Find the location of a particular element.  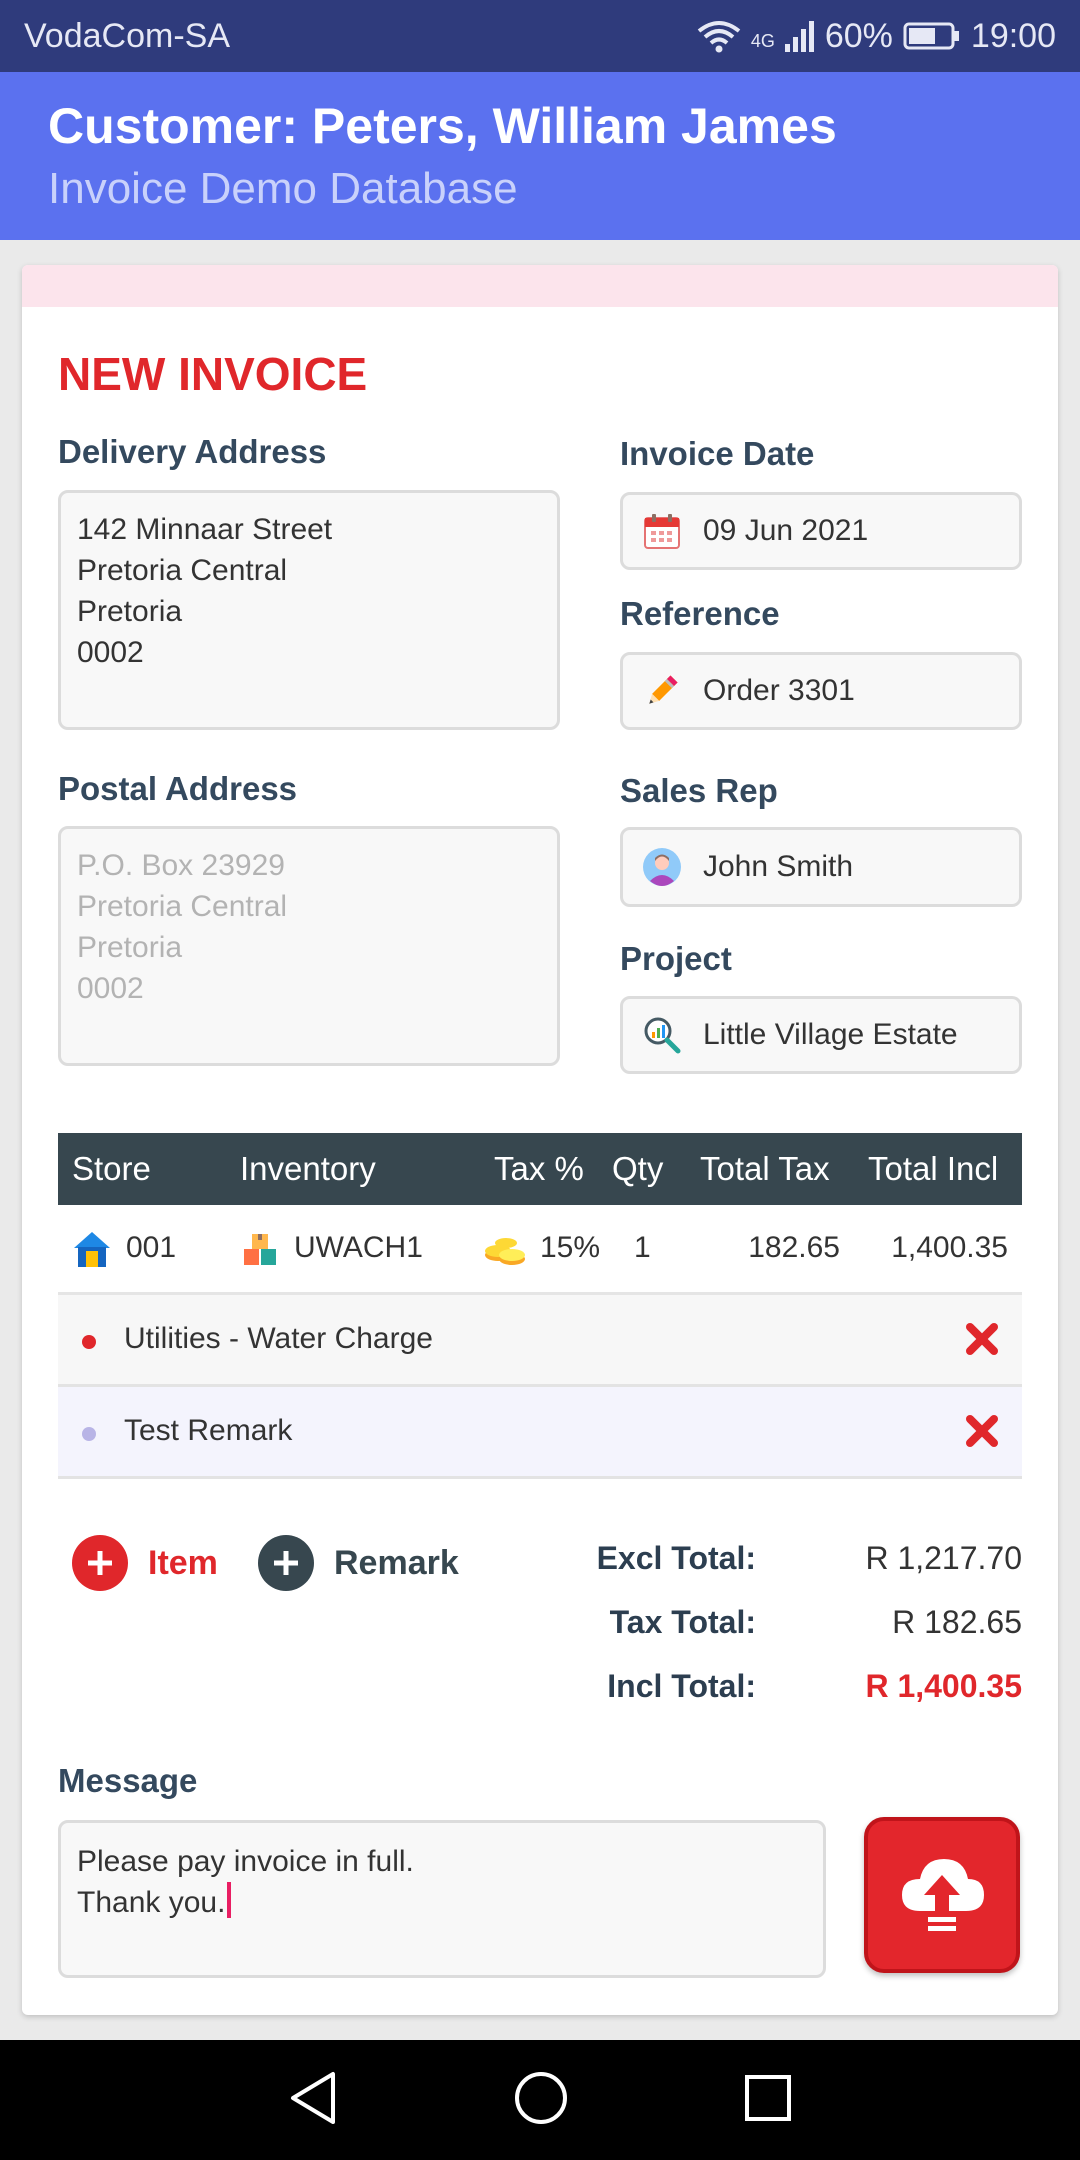

column-header-total-tax: Total Tax is located at coordinates (765, 1168).